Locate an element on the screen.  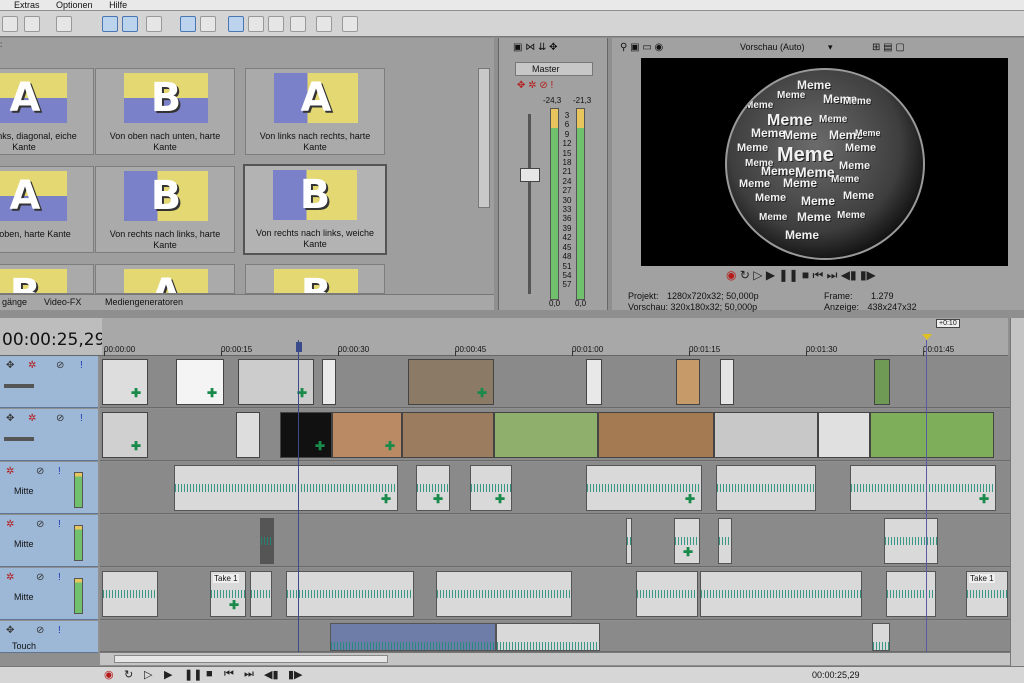
menu-optionen: Optionen is located at coordinates (74, 5).